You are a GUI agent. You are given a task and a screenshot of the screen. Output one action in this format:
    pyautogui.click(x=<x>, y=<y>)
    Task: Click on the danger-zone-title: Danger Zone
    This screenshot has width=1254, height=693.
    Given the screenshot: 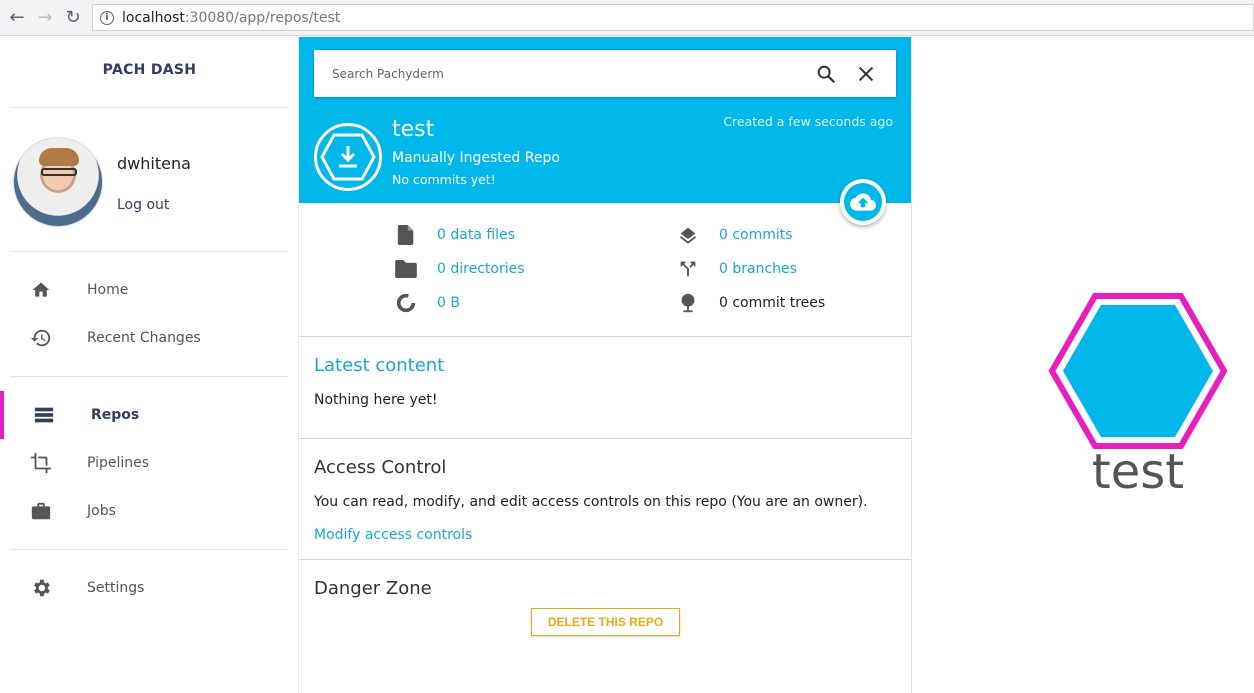 What is the action you would take?
    pyautogui.click(x=373, y=588)
    